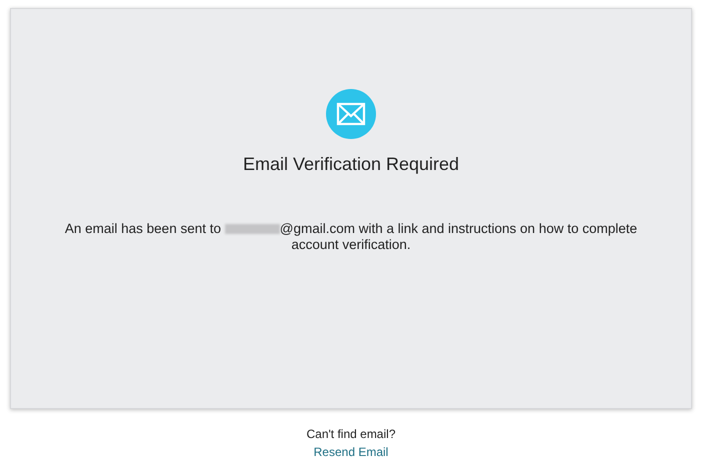  I want to click on message-text: An email has been sent to @gmail.com with a link and instructions on how to complete account verification., so click(351, 237).